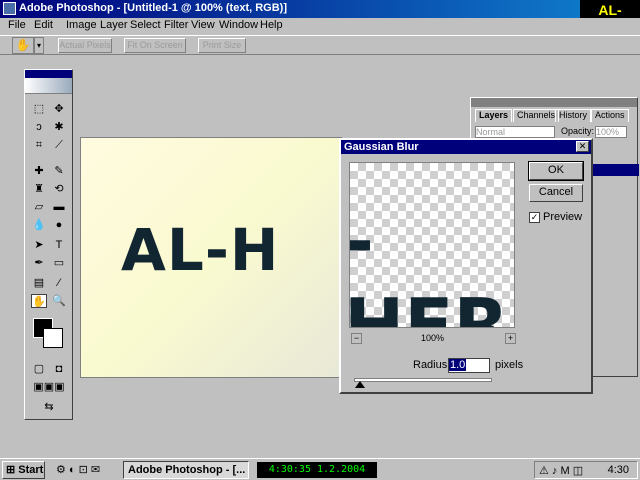 Image resolution: width=640 pixels, height=480 pixels. I want to click on zoom-out-button: −, so click(356, 338).